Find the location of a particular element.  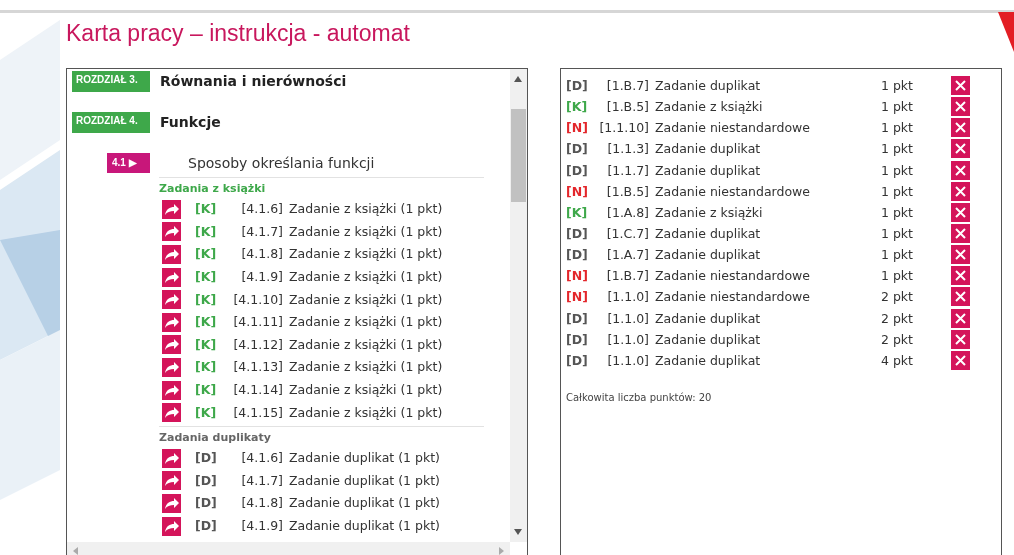

task-code: [1.1.7] is located at coordinates (627, 170).